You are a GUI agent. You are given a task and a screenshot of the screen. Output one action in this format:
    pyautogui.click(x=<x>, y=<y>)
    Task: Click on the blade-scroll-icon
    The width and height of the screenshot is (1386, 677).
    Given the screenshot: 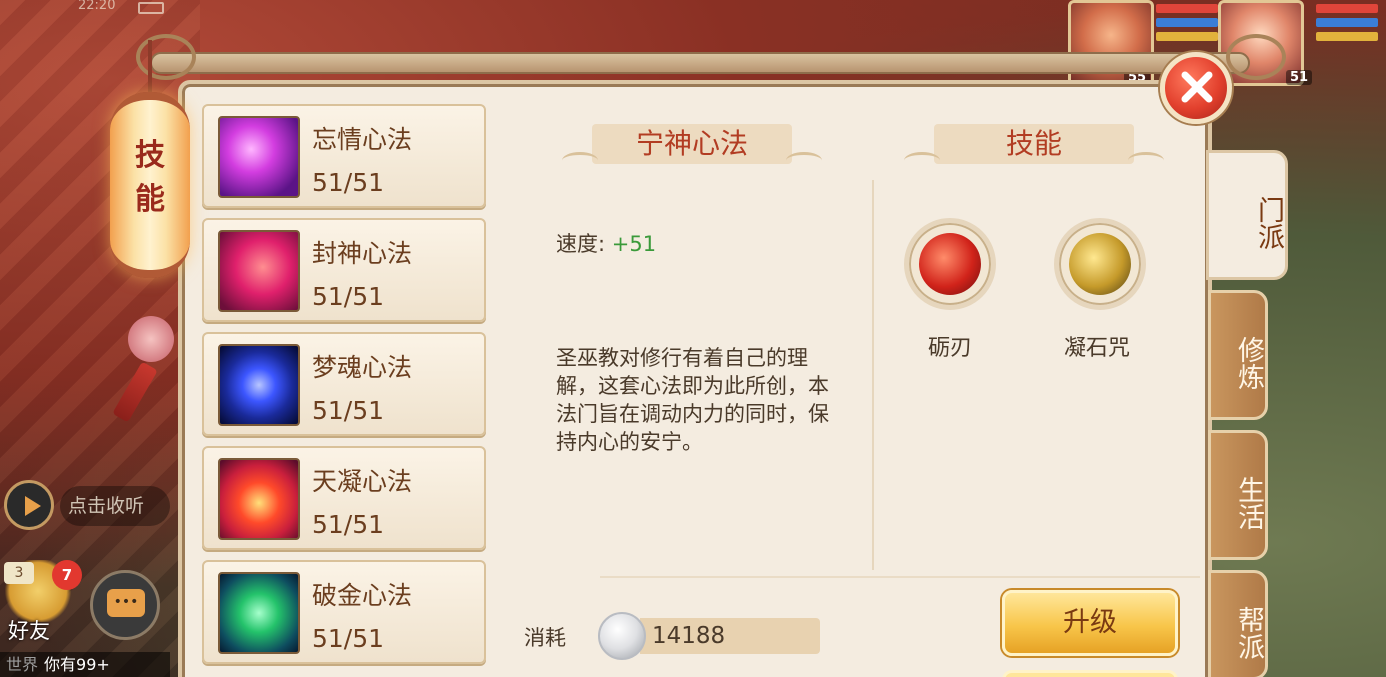 What is the action you would take?
    pyautogui.click(x=950, y=264)
    